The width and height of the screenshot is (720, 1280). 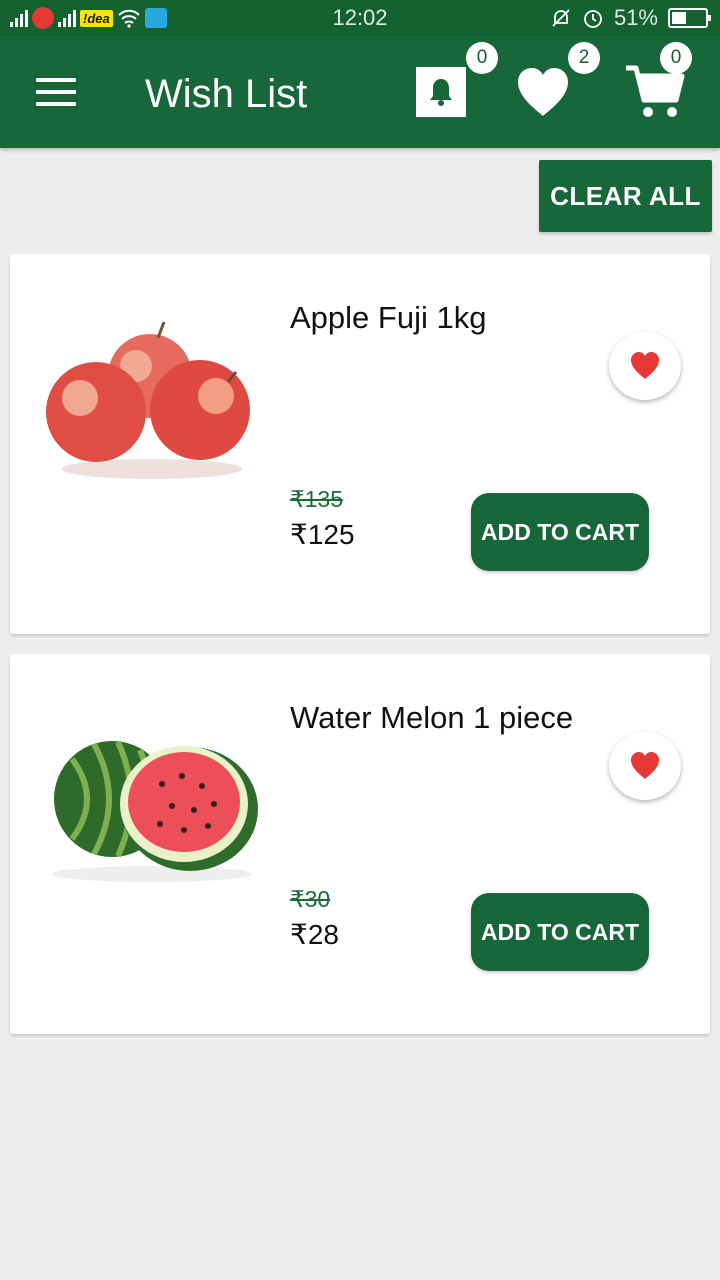 I want to click on product-name: Apple Fuji 1kg, so click(x=388, y=318).